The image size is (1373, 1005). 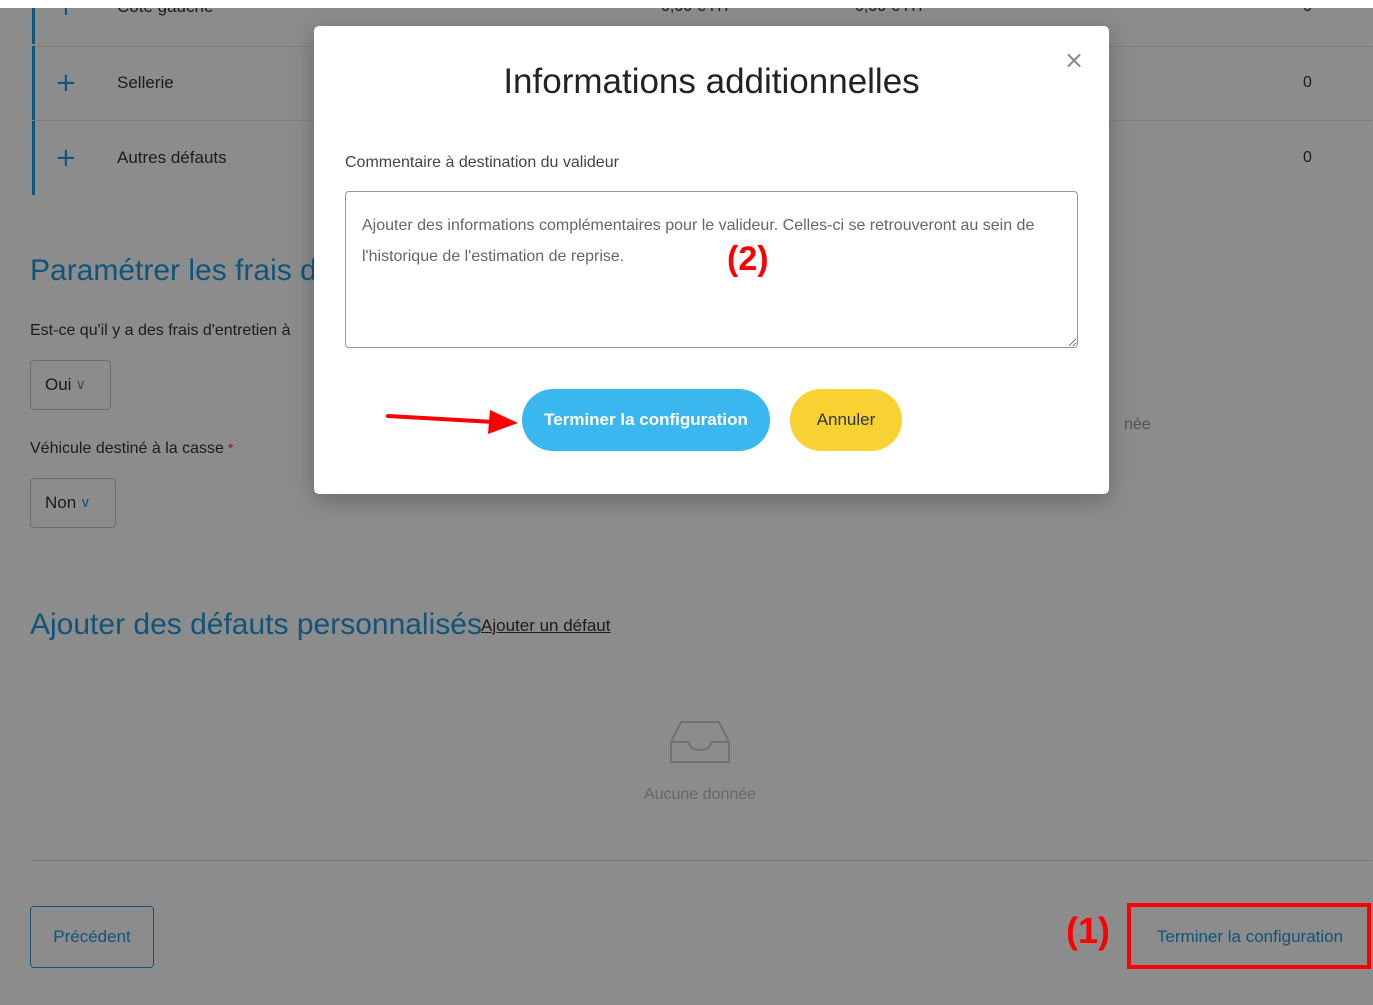 What do you see at coordinates (711, 81) in the screenshot?
I see `modal-title: Informations additionnelles` at bounding box center [711, 81].